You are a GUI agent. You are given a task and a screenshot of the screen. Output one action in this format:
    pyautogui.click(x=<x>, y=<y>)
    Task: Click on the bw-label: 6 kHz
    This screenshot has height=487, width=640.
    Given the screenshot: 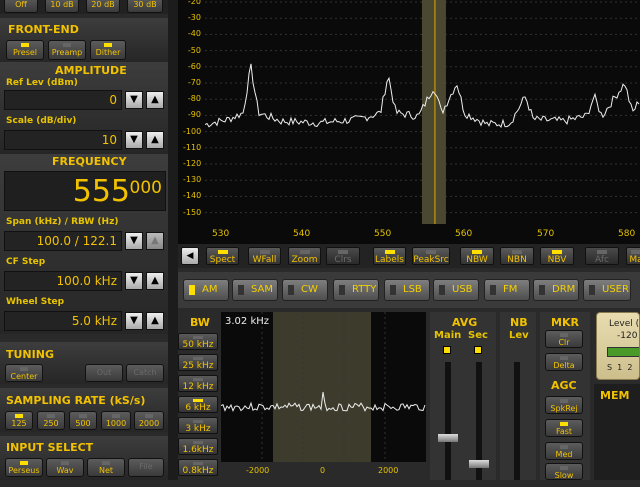 What is the action you would take?
    pyautogui.click(x=198, y=408)
    